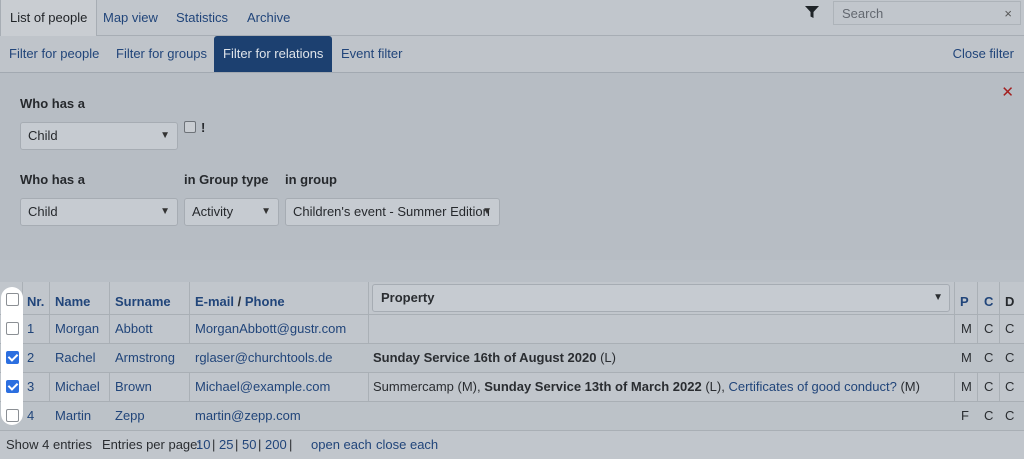  Describe the element at coordinates (130, 415) in the screenshot. I see `row-surname: Zepp` at that location.